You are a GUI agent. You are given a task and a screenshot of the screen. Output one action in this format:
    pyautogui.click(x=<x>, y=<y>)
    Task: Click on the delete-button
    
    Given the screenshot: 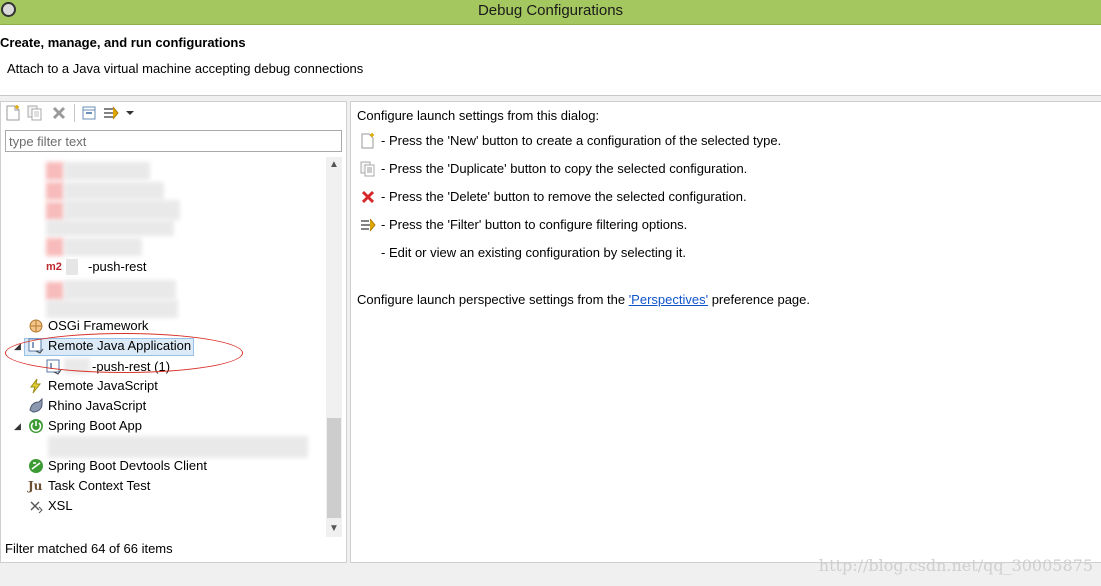 What is the action you would take?
    pyautogui.click(x=59, y=113)
    